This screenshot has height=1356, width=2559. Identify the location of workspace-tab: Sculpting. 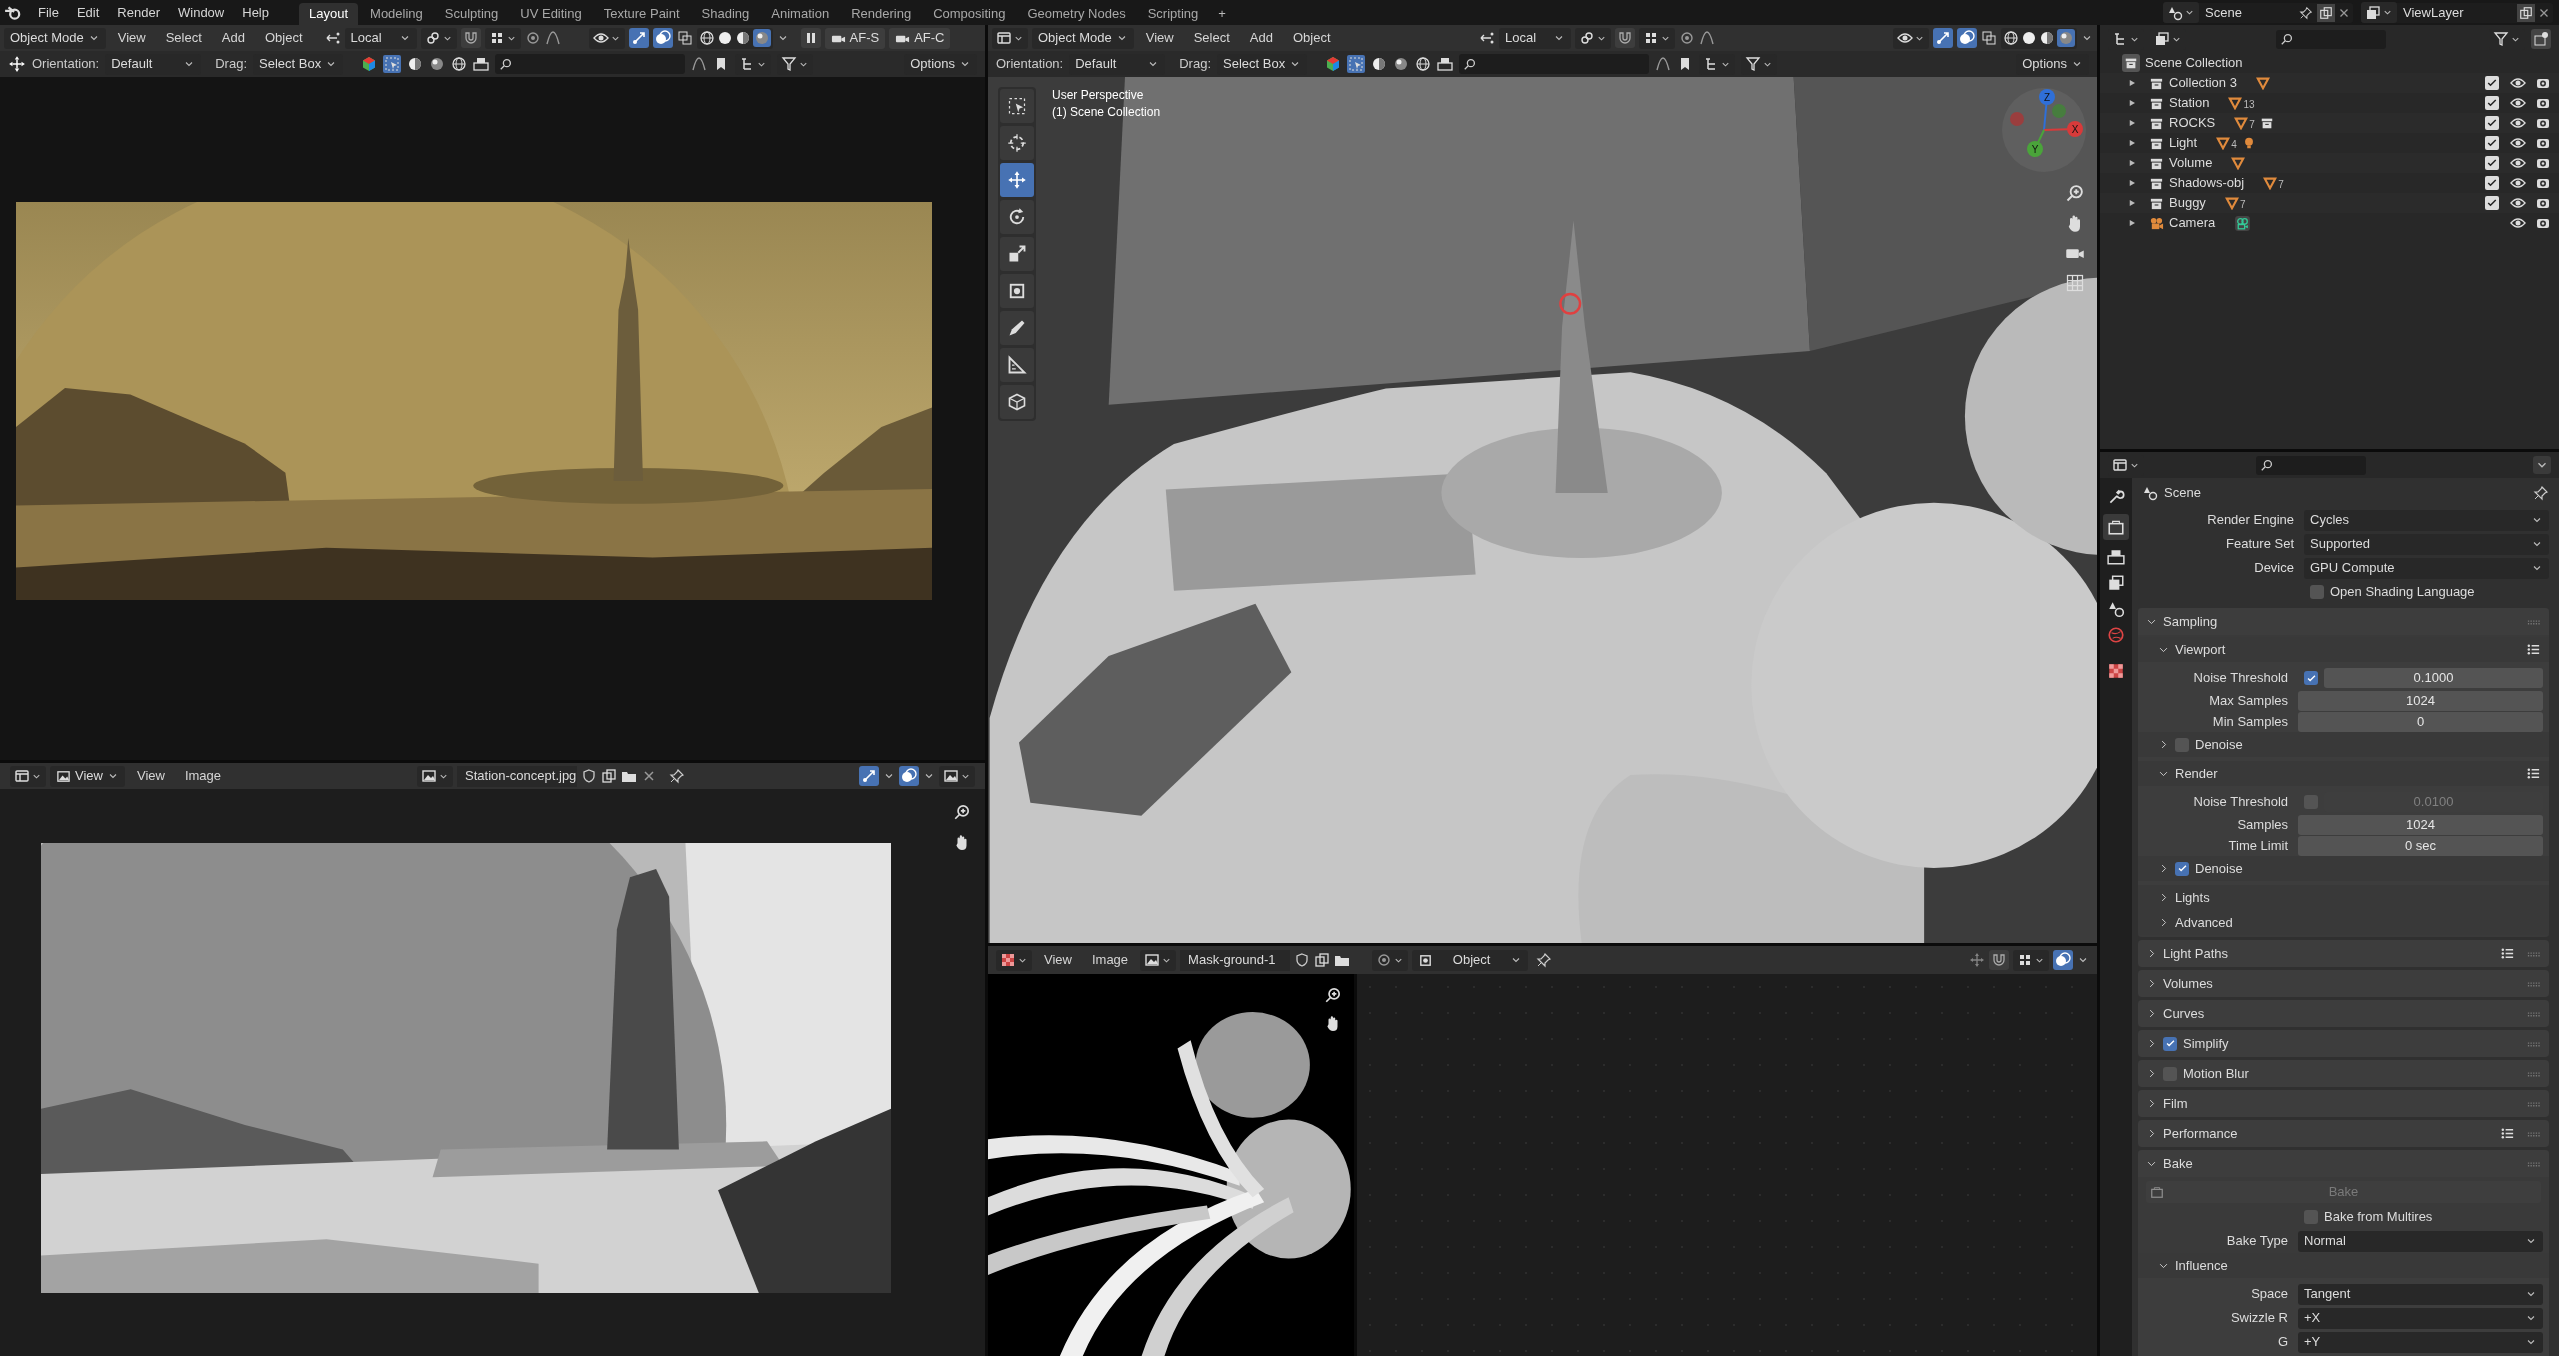
(471, 14).